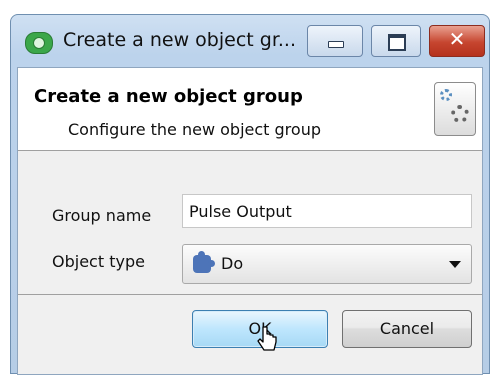  I want to click on maximize-icon, so click(397, 42).